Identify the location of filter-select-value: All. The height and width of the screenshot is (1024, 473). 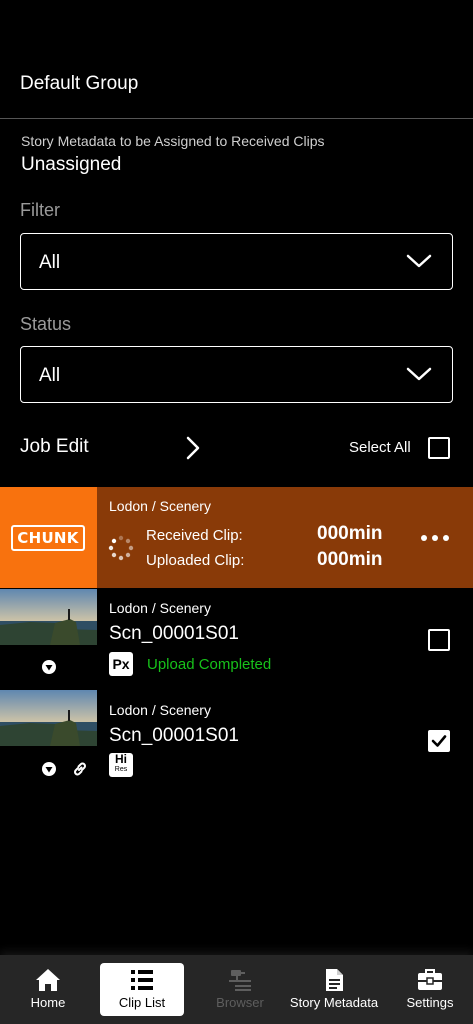
(50, 262).